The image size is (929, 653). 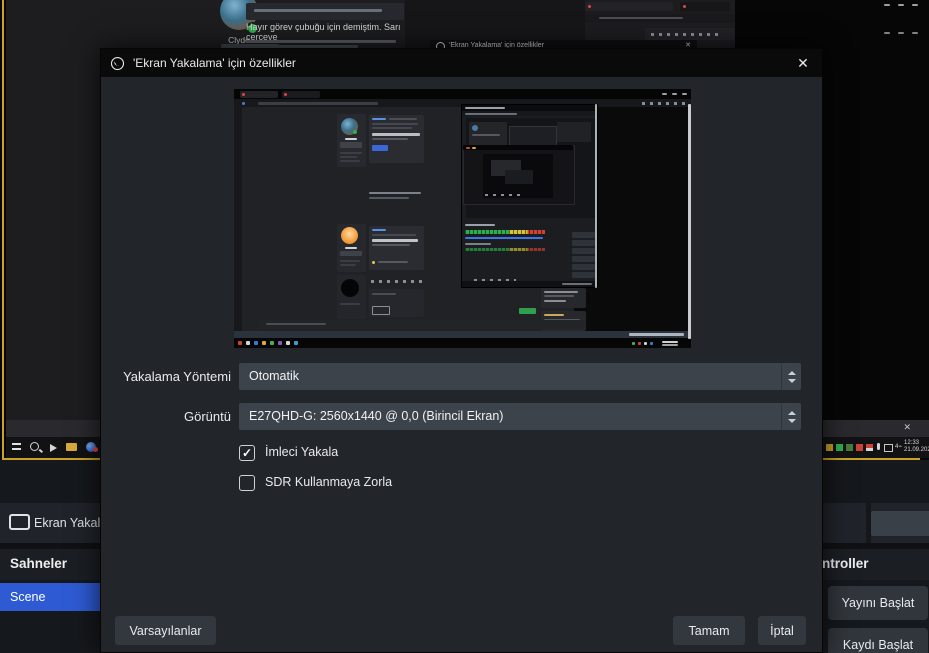 I want to click on flag-icon-lower, so click(x=869, y=449).